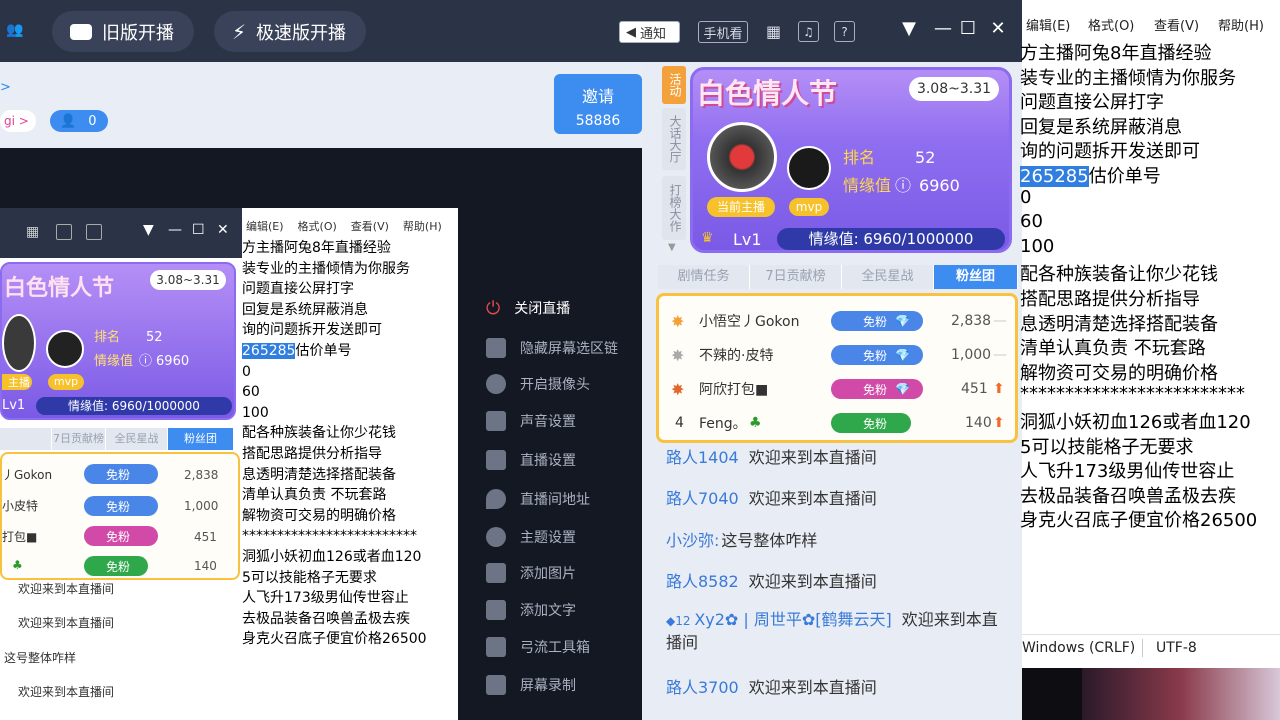 The width and height of the screenshot is (1280, 720). I want to click on nested-toolbar: ▦ ▼ — ☐ ✕, so click(121, 233).